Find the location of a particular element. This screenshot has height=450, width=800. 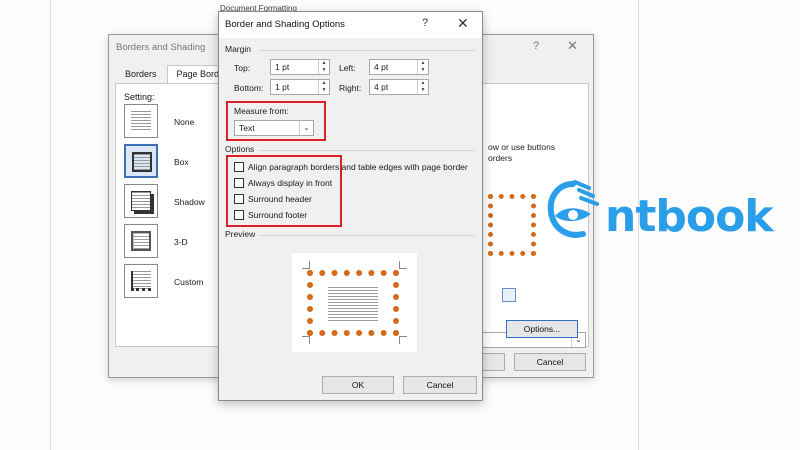

top-spinner: 1 pt ▲ ▼ is located at coordinates (300, 67).